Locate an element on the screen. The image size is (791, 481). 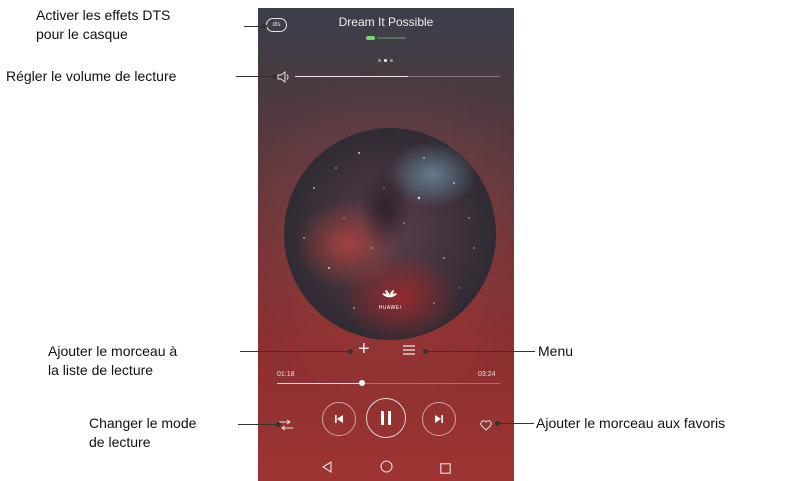
album-art: HUAWEI is located at coordinates (390, 234).